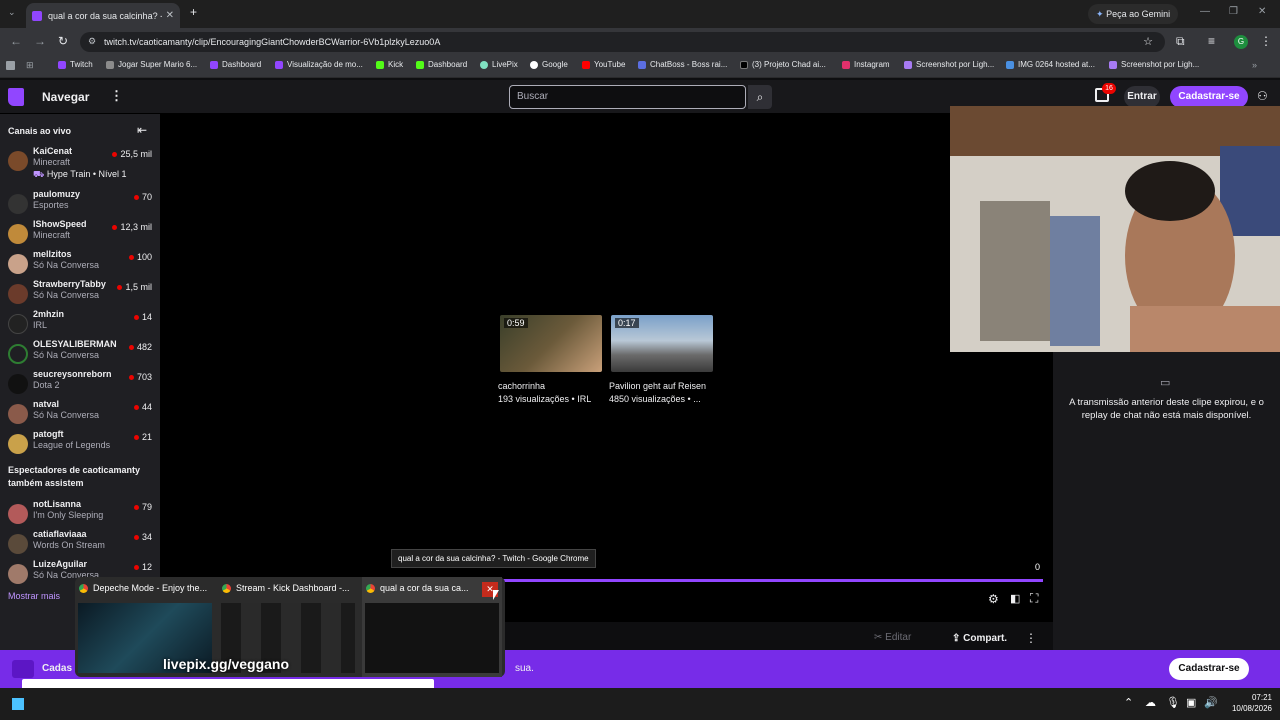 This screenshot has width=1280, height=720. What do you see at coordinates (80, 514) in the screenshot?
I see `sidebar-channel-notlisanna: notLisanna I'm Only Sleeping 79` at bounding box center [80, 514].